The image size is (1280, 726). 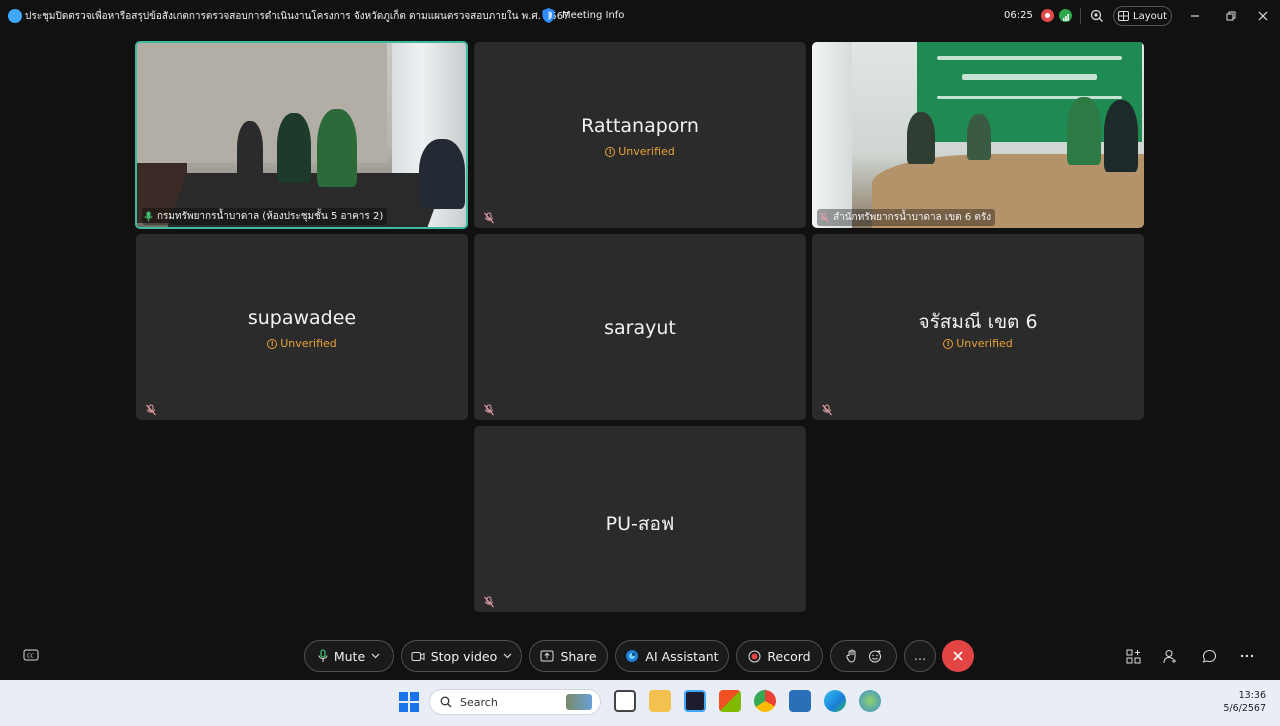 What do you see at coordinates (640, 524) in the screenshot?
I see `participant-name: PU-สอฟ` at bounding box center [640, 524].